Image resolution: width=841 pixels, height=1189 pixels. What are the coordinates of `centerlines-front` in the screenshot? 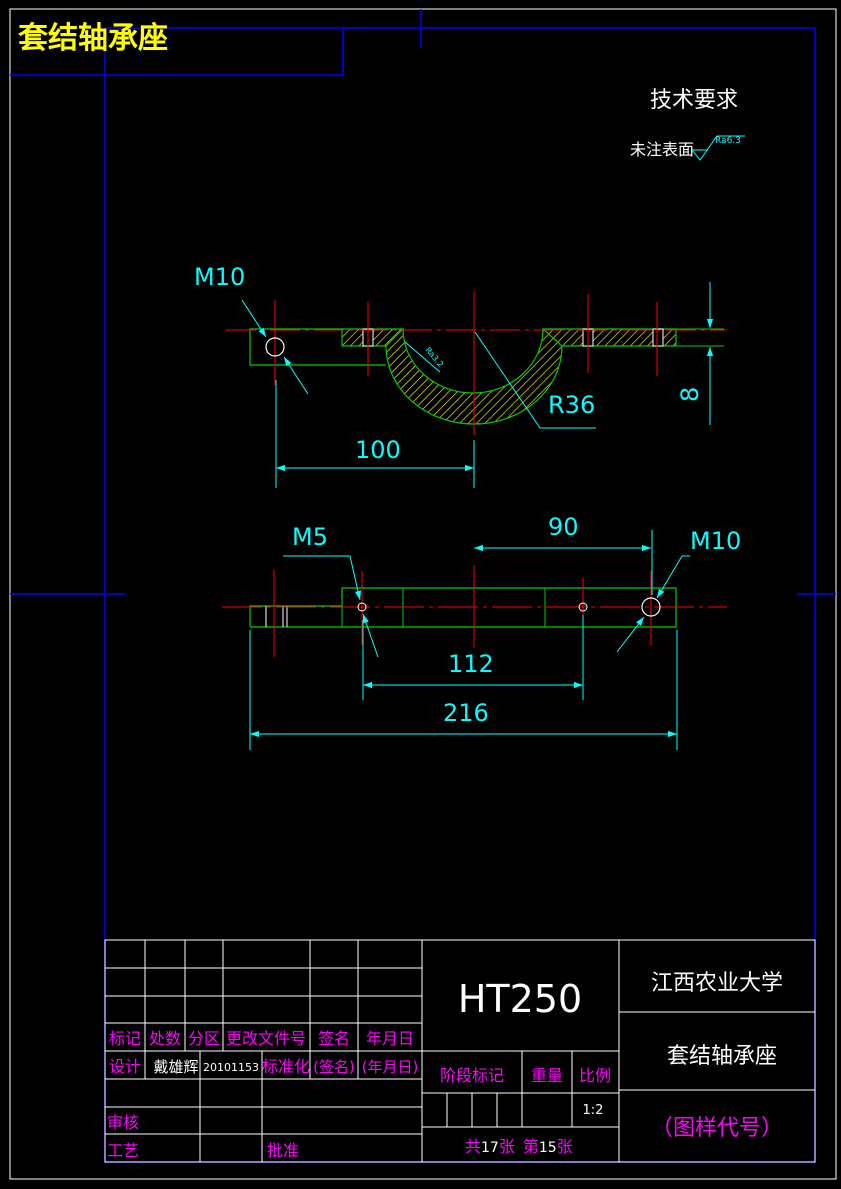 It's located at (474, 611).